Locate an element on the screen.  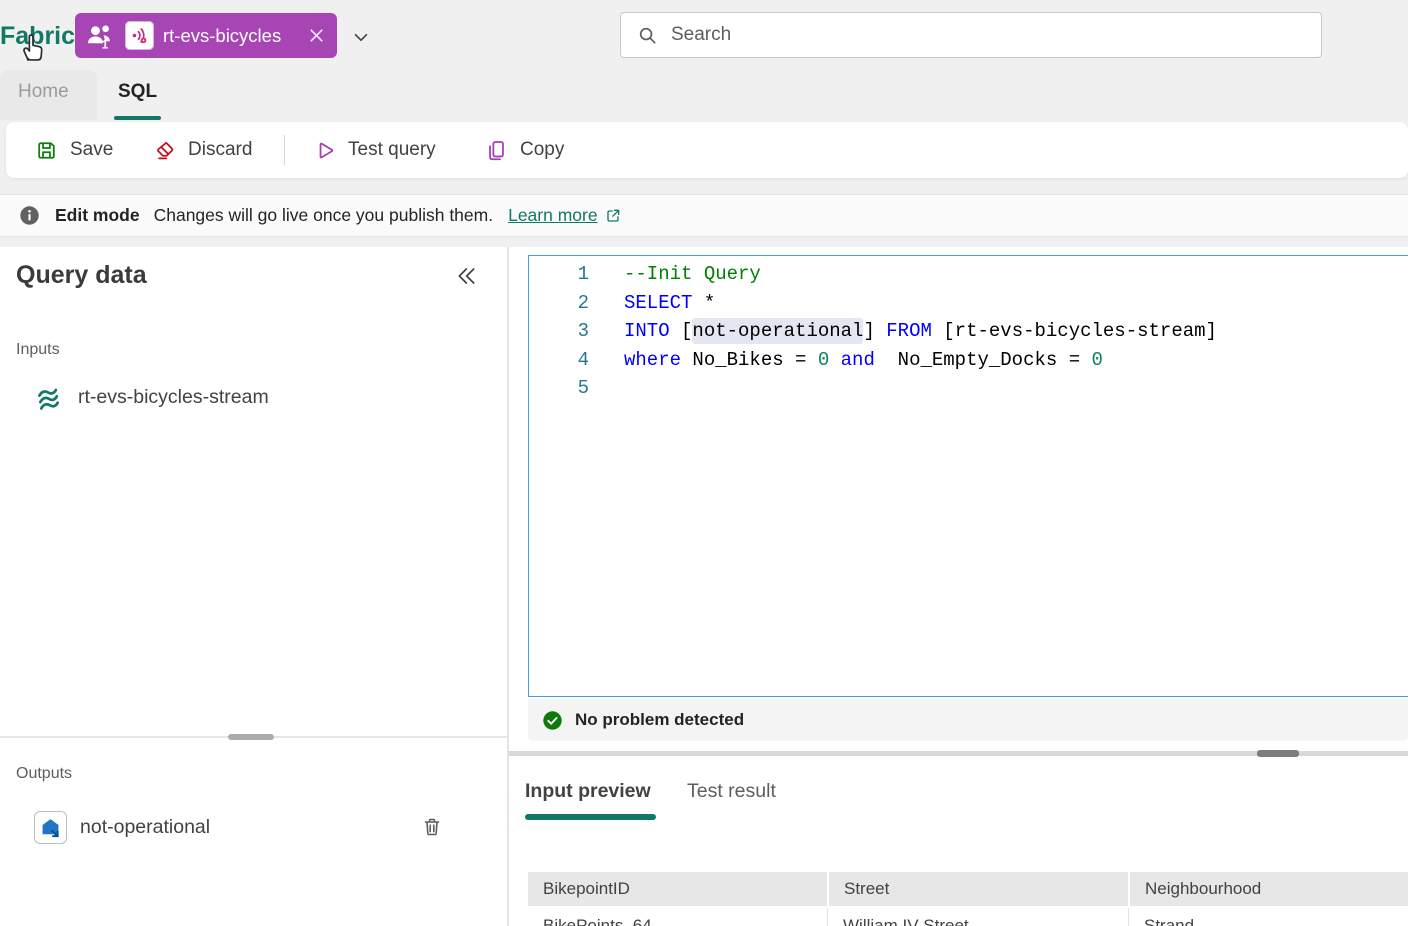
save-button: Save is located at coordinates (73, 150).